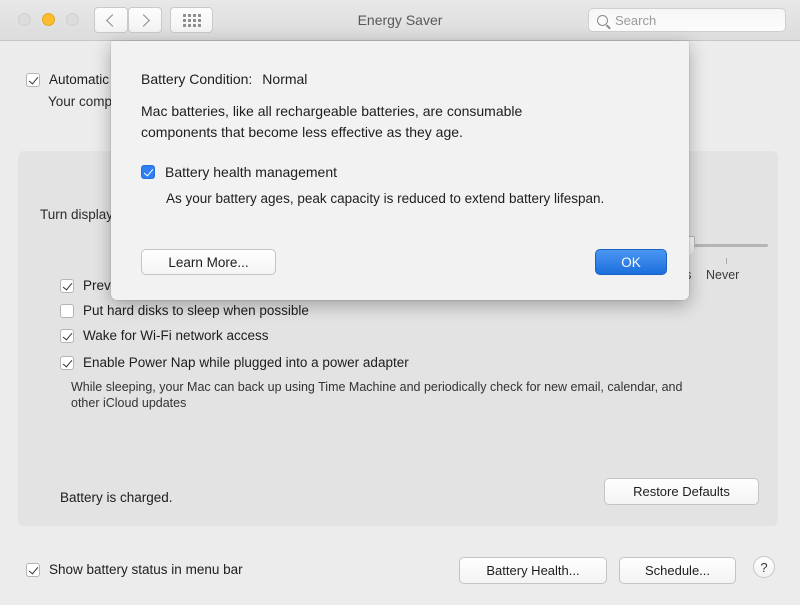 This screenshot has height=605, width=800. I want to click on ok-button: OK, so click(631, 262).